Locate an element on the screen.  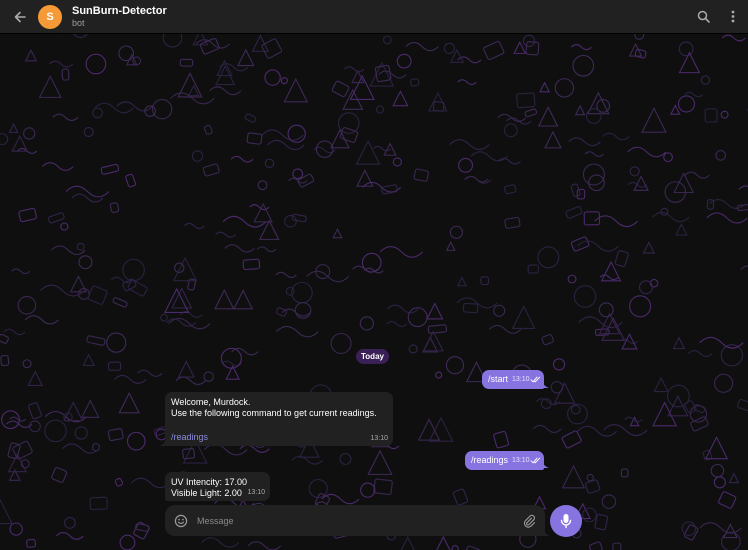
date-separator: Today is located at coordinates (372, 356).